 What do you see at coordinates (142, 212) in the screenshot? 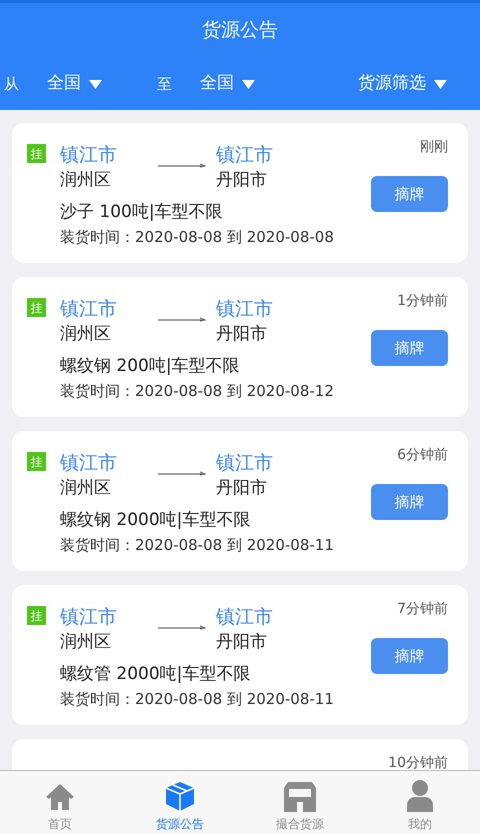
I see `cargo-info: 沙子 100吨|车型不限` at bounding box center [142, 212].